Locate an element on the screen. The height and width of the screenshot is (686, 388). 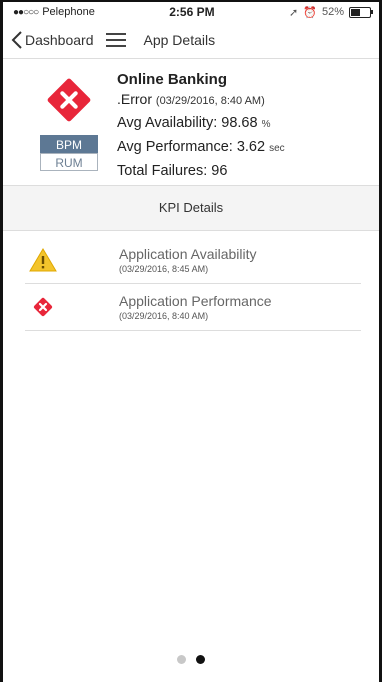
performance-label: Avg Performance: is located at coordinates (175, 147).